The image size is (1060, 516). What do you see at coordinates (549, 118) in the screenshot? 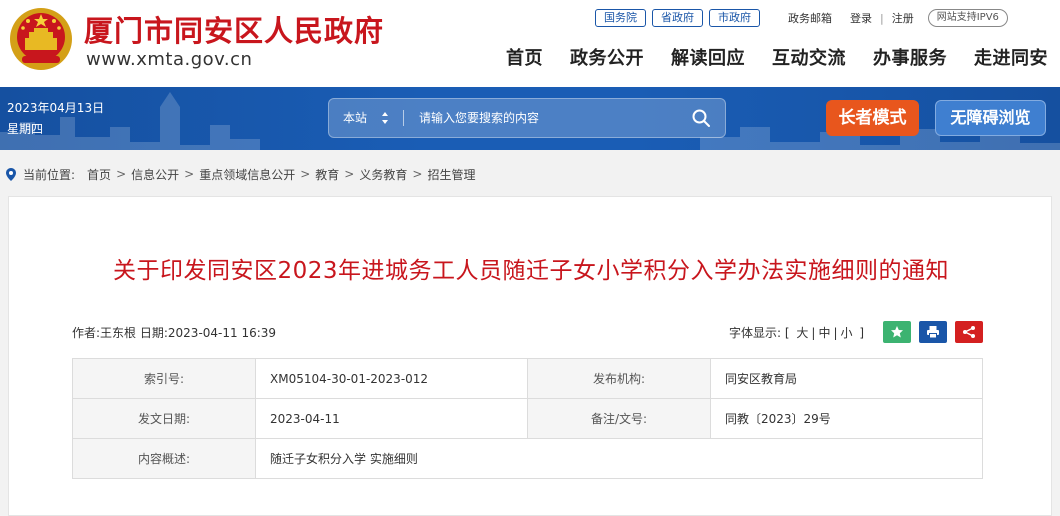
I see `search-input` at bounding box center [549, 118].